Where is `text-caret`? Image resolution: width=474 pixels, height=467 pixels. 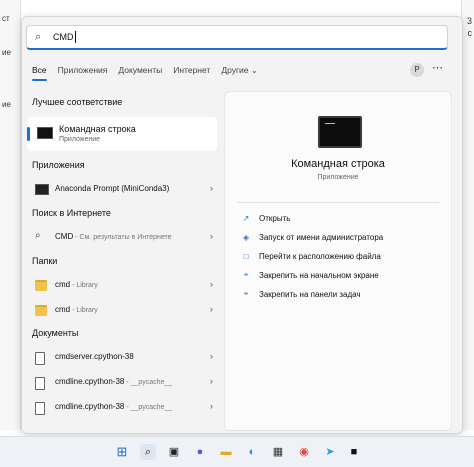 text-caret is located at coordinates (75, 37).